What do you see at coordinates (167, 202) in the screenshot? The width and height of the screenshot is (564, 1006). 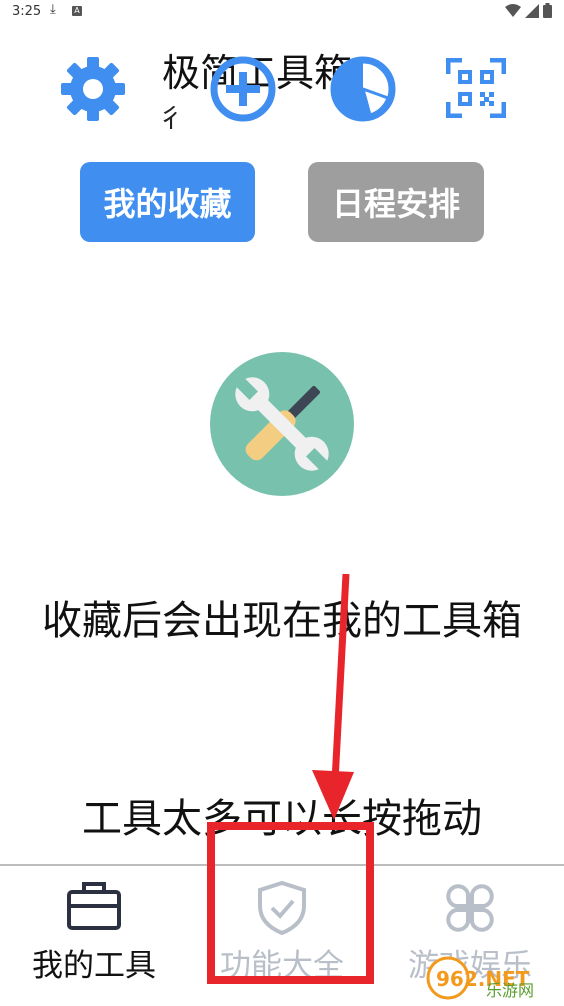 I see `tab-favorites: 我的收藏` at bounding box center [167, 202].